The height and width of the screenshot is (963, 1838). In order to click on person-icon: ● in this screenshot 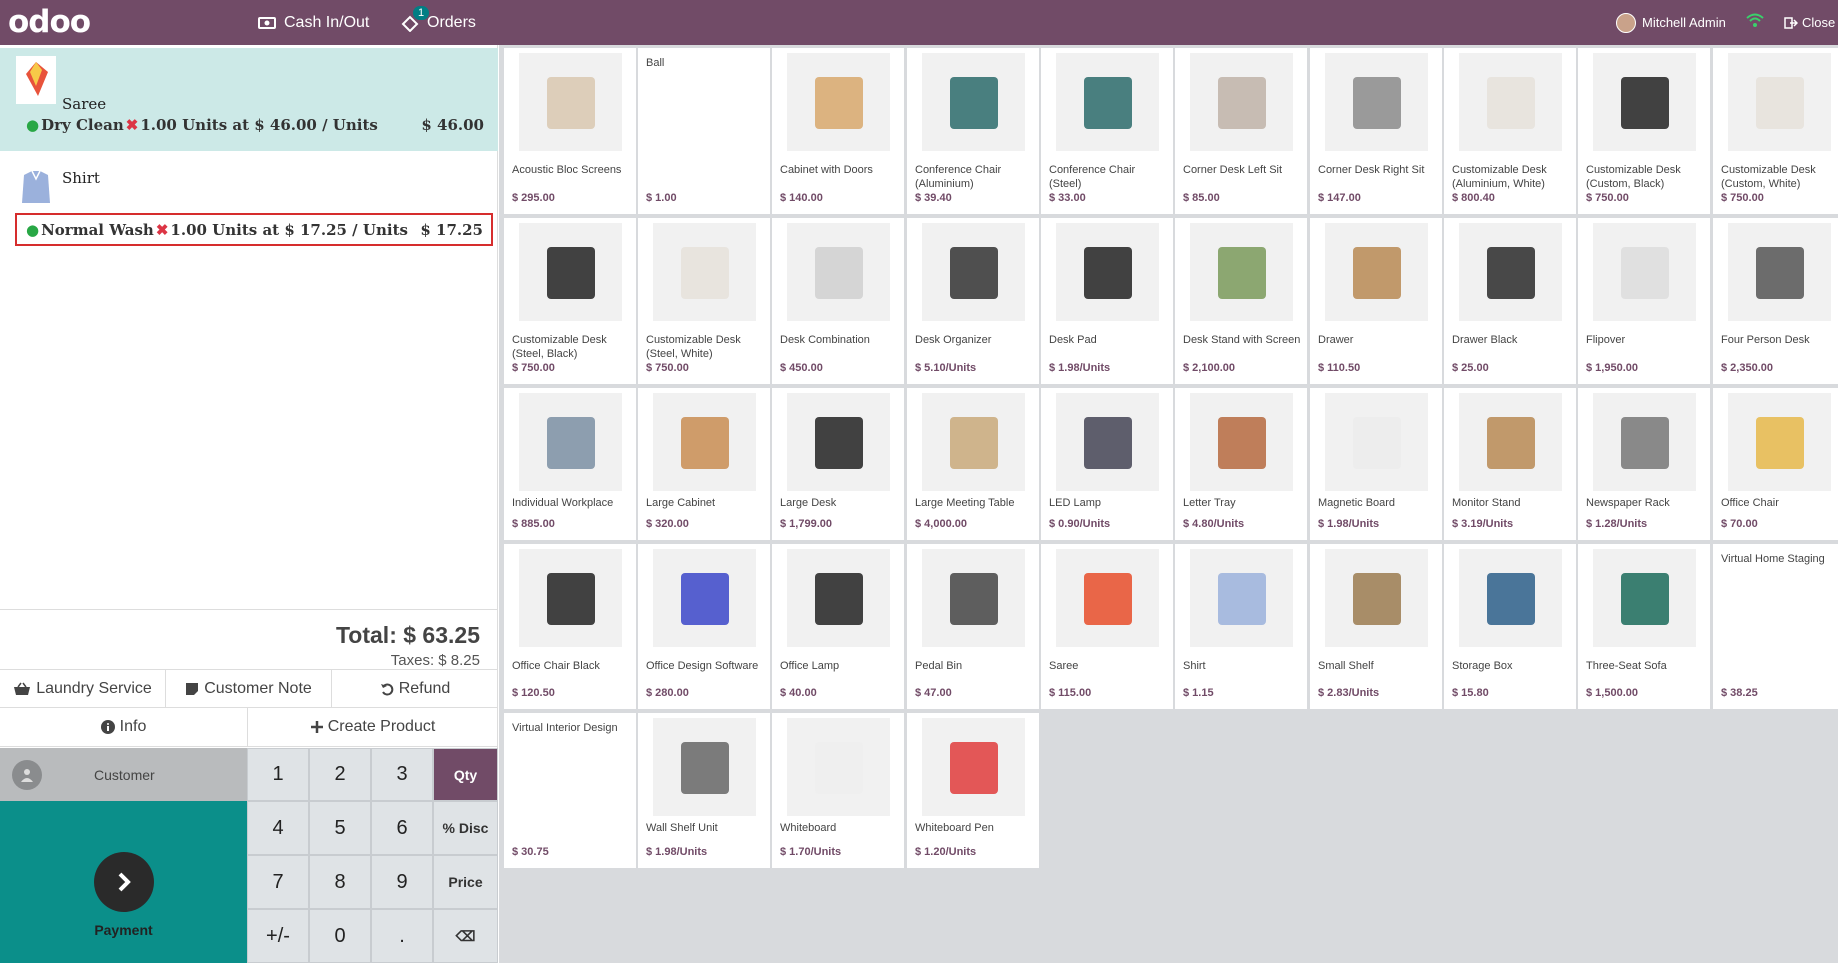, I will do `click(33, 125)`.